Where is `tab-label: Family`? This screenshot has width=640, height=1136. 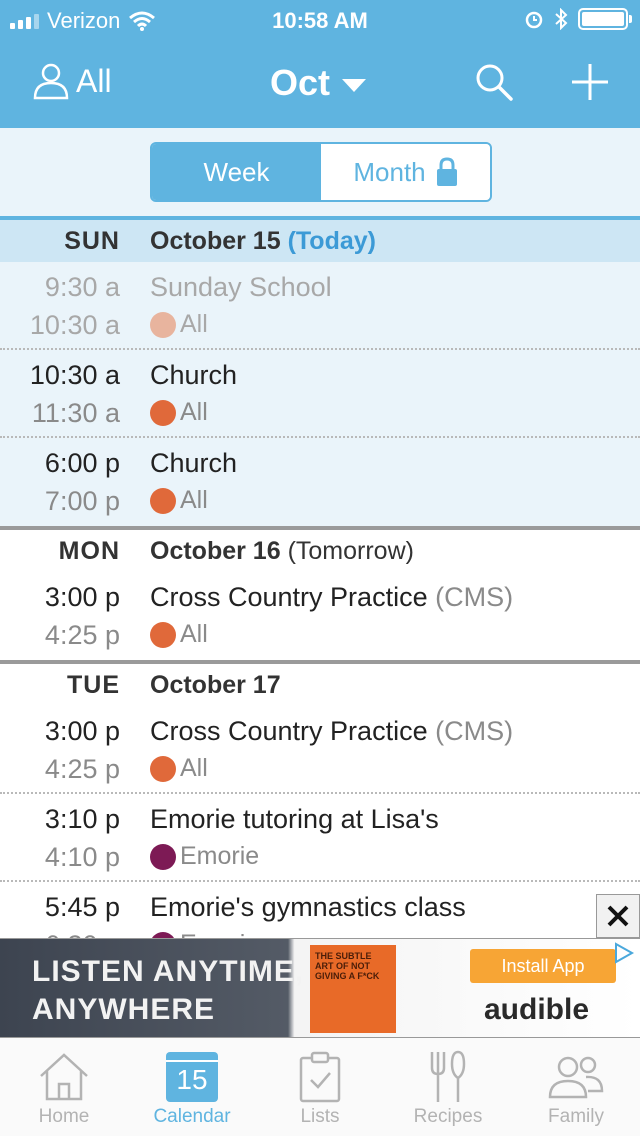
tab-label: Family is located at coordinates (576, 1116).